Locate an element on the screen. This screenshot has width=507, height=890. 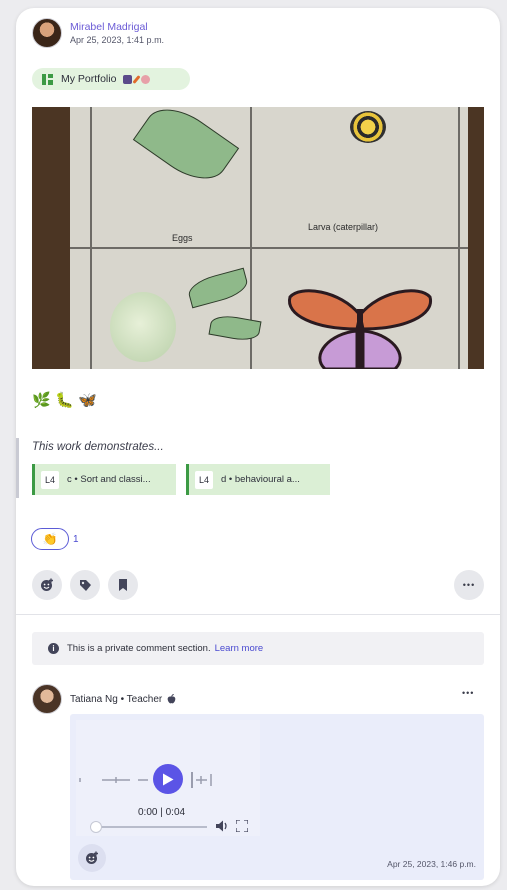
folder-pill: My Portfolio is located at coordinates (111, 79).